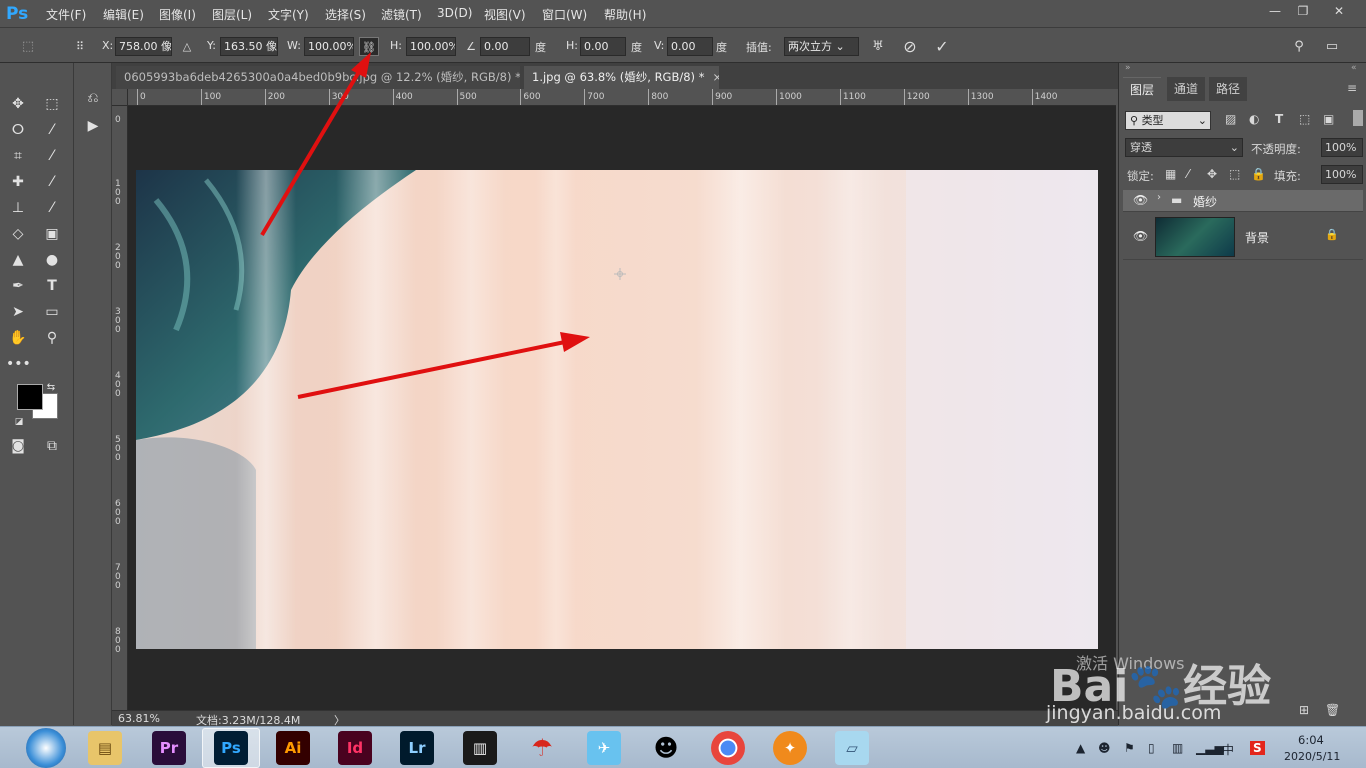 This screenshot has width=1366, height=768. I want to click on tab-paths: 路径, so click(1228, 89).